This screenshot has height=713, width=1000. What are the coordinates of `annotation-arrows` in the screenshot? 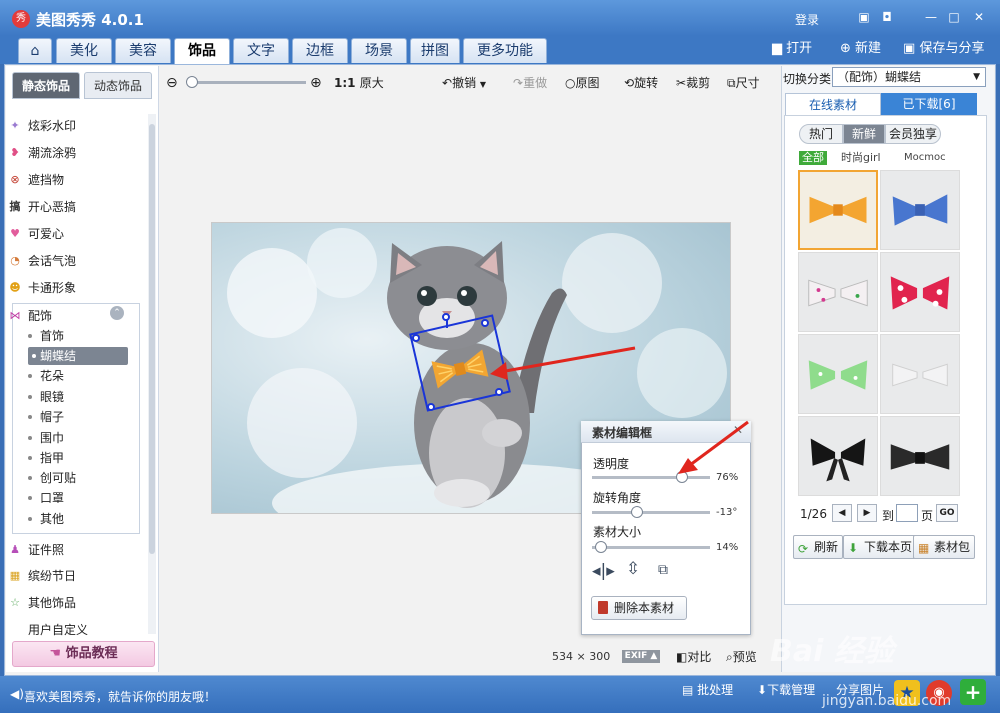 It's located at (619, 410).